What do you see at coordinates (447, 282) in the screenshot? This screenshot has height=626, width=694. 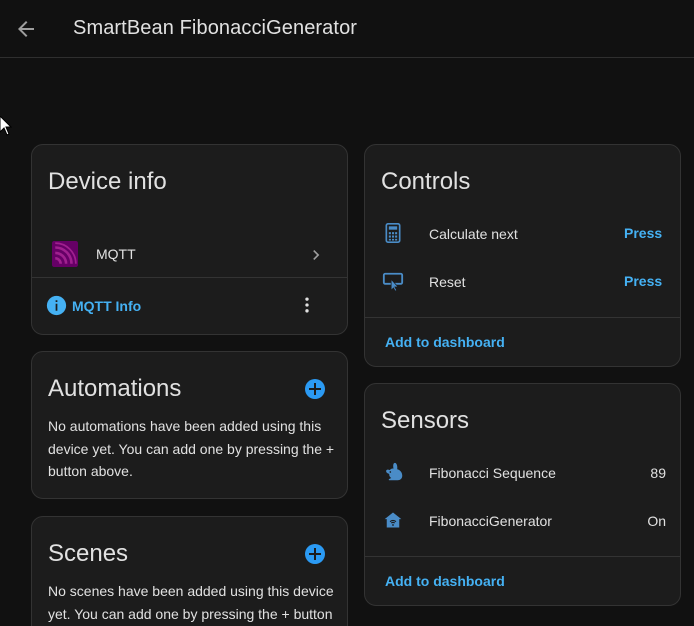 I see `control-label-reset: Reset` at bounding box center [447, 282].